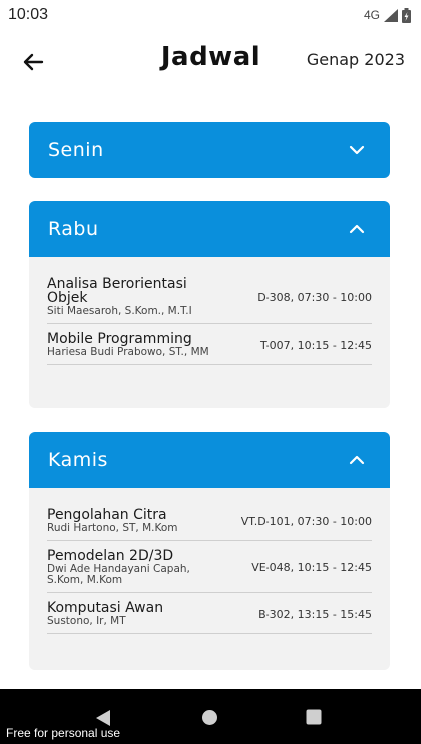 The width and height of the screenshot is (421, 744). I want to click on course-lecturer: Hariesa Budi Prabowo, ST., MM, so click(128, 352).